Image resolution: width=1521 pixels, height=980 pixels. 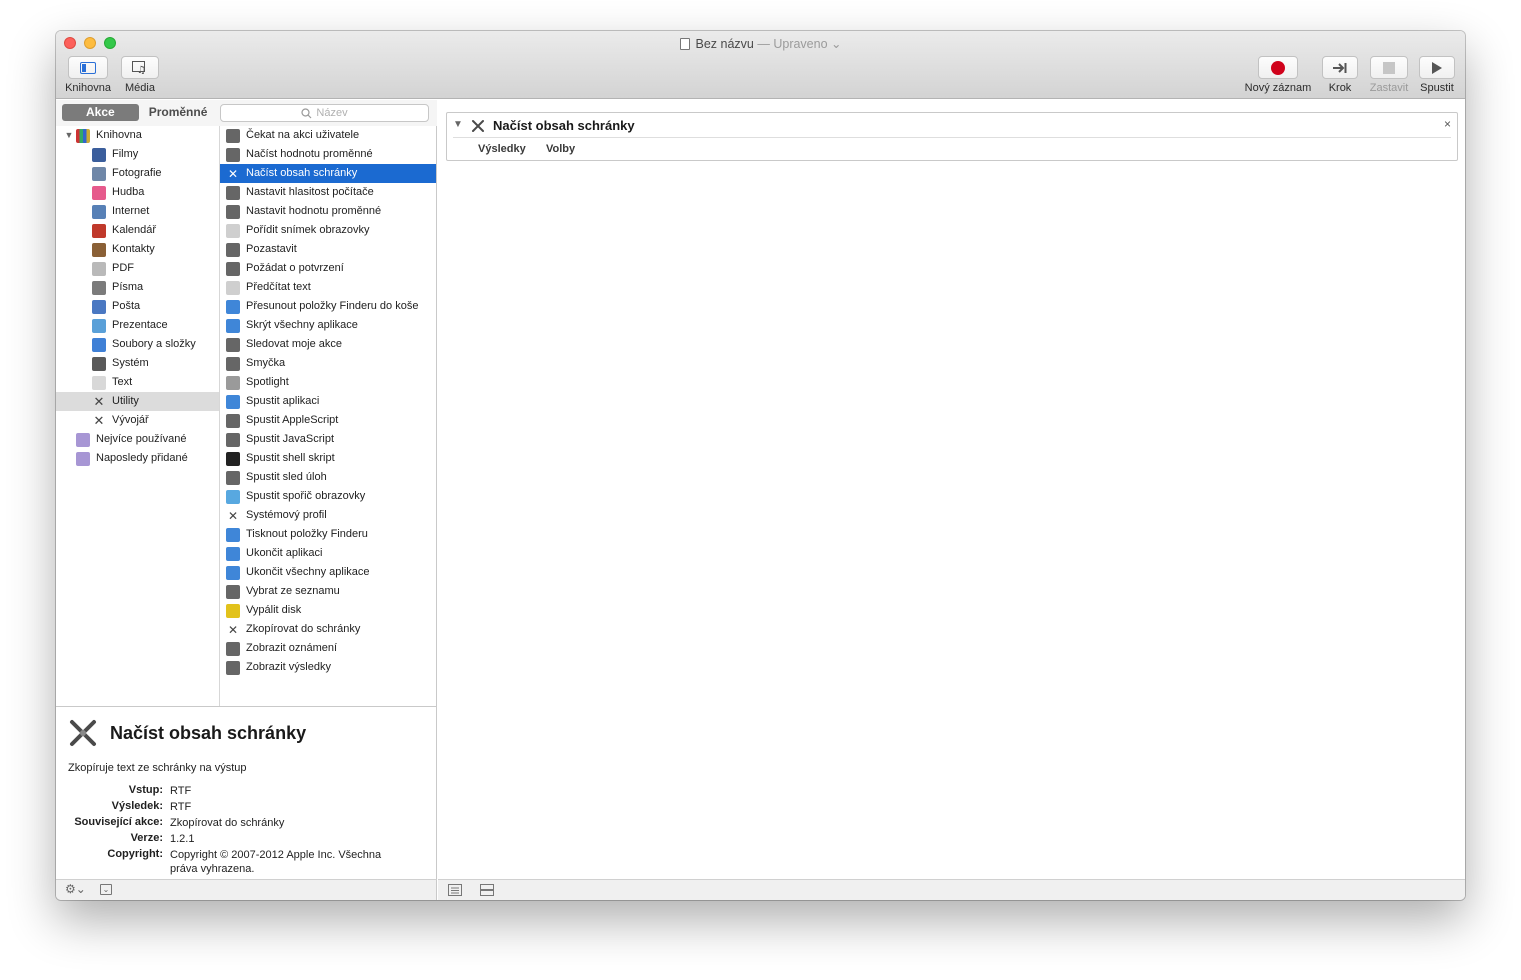 What do you see at coordinates (208, 733) in the screenshot?
I see `description-title: Načíst obsah schránky` at bounding box center [208, 733].